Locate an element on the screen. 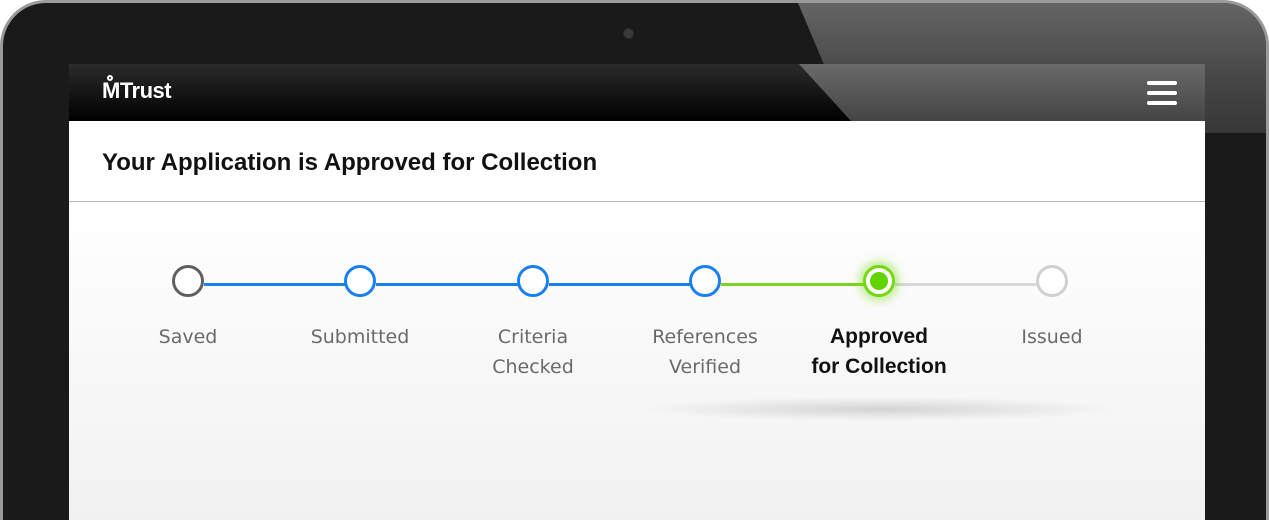 The height and width of the screenshot is (520, 1269). logo-ring-icon is located at coordinates (110, 78).